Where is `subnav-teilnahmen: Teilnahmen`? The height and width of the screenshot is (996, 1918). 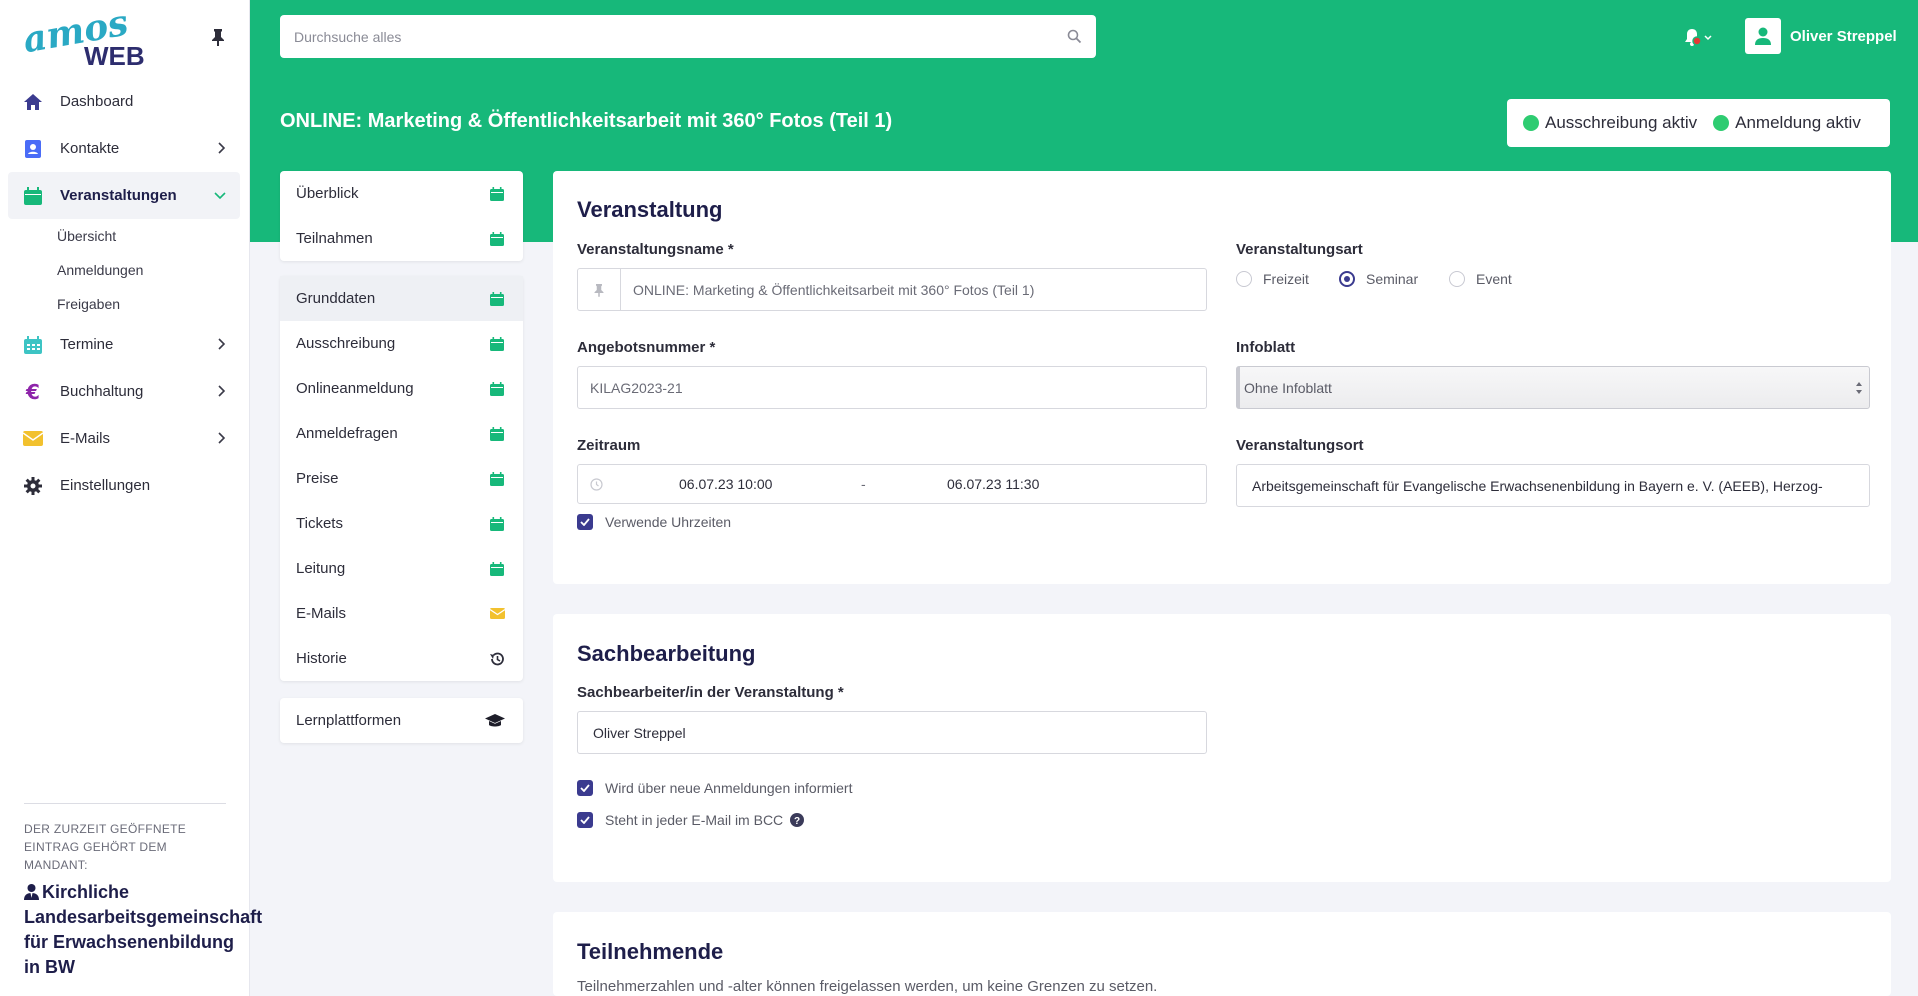
subnav-teilnahmen: Teilnahmen is located at coordinates (401, 238).